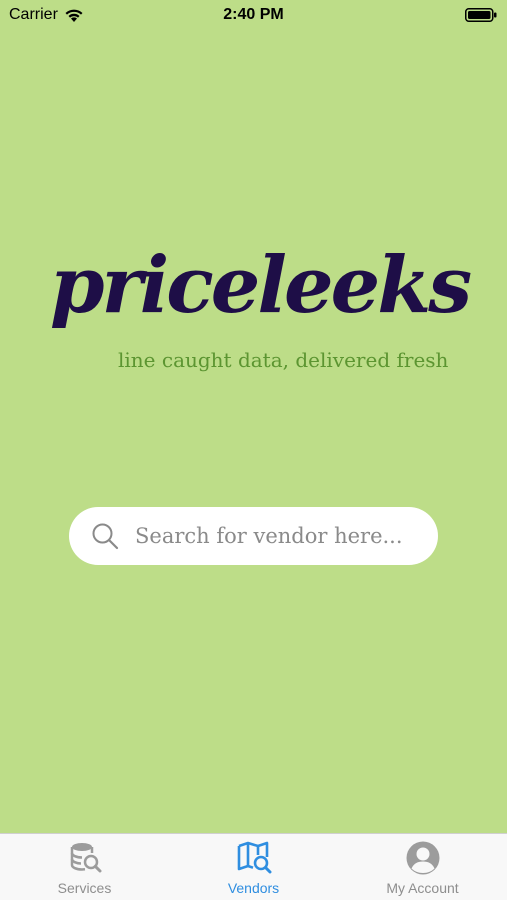 Image resolution: width=507 pixels, height=900 pixels. Describe the element at coordinates (84, 888) in the screenshot. I see `tab-services-label: Services` at that location.